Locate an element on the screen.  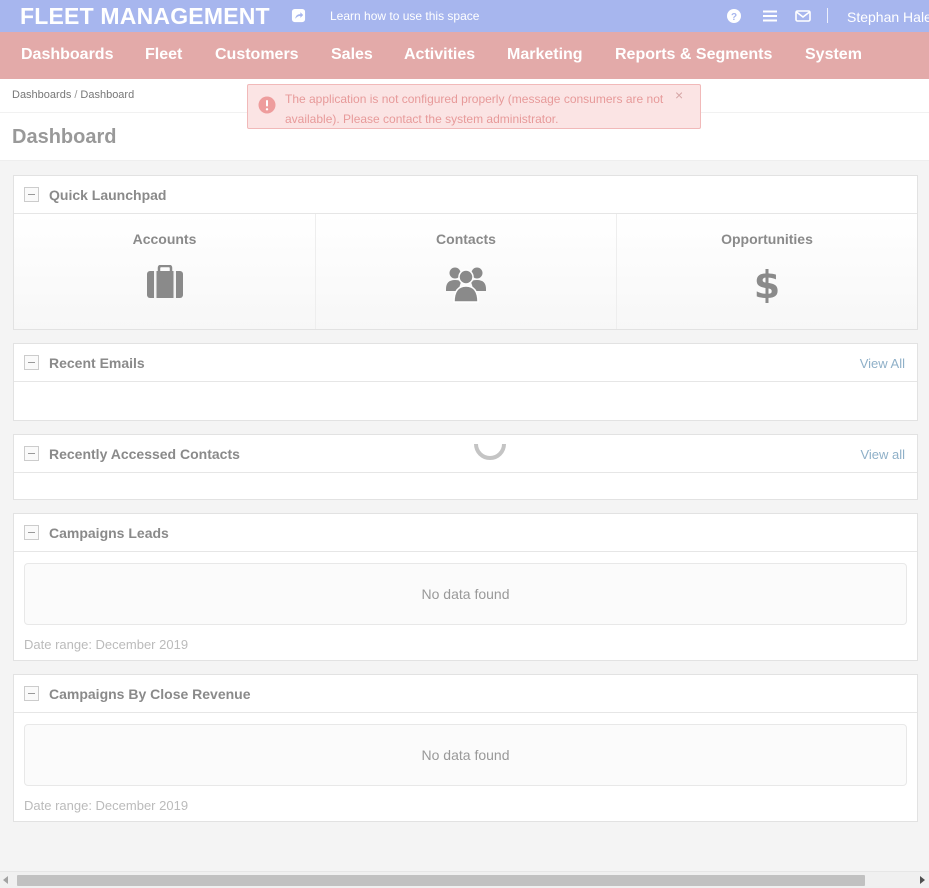
nav-marketing: Marketing is located at coordinates (545, 55).